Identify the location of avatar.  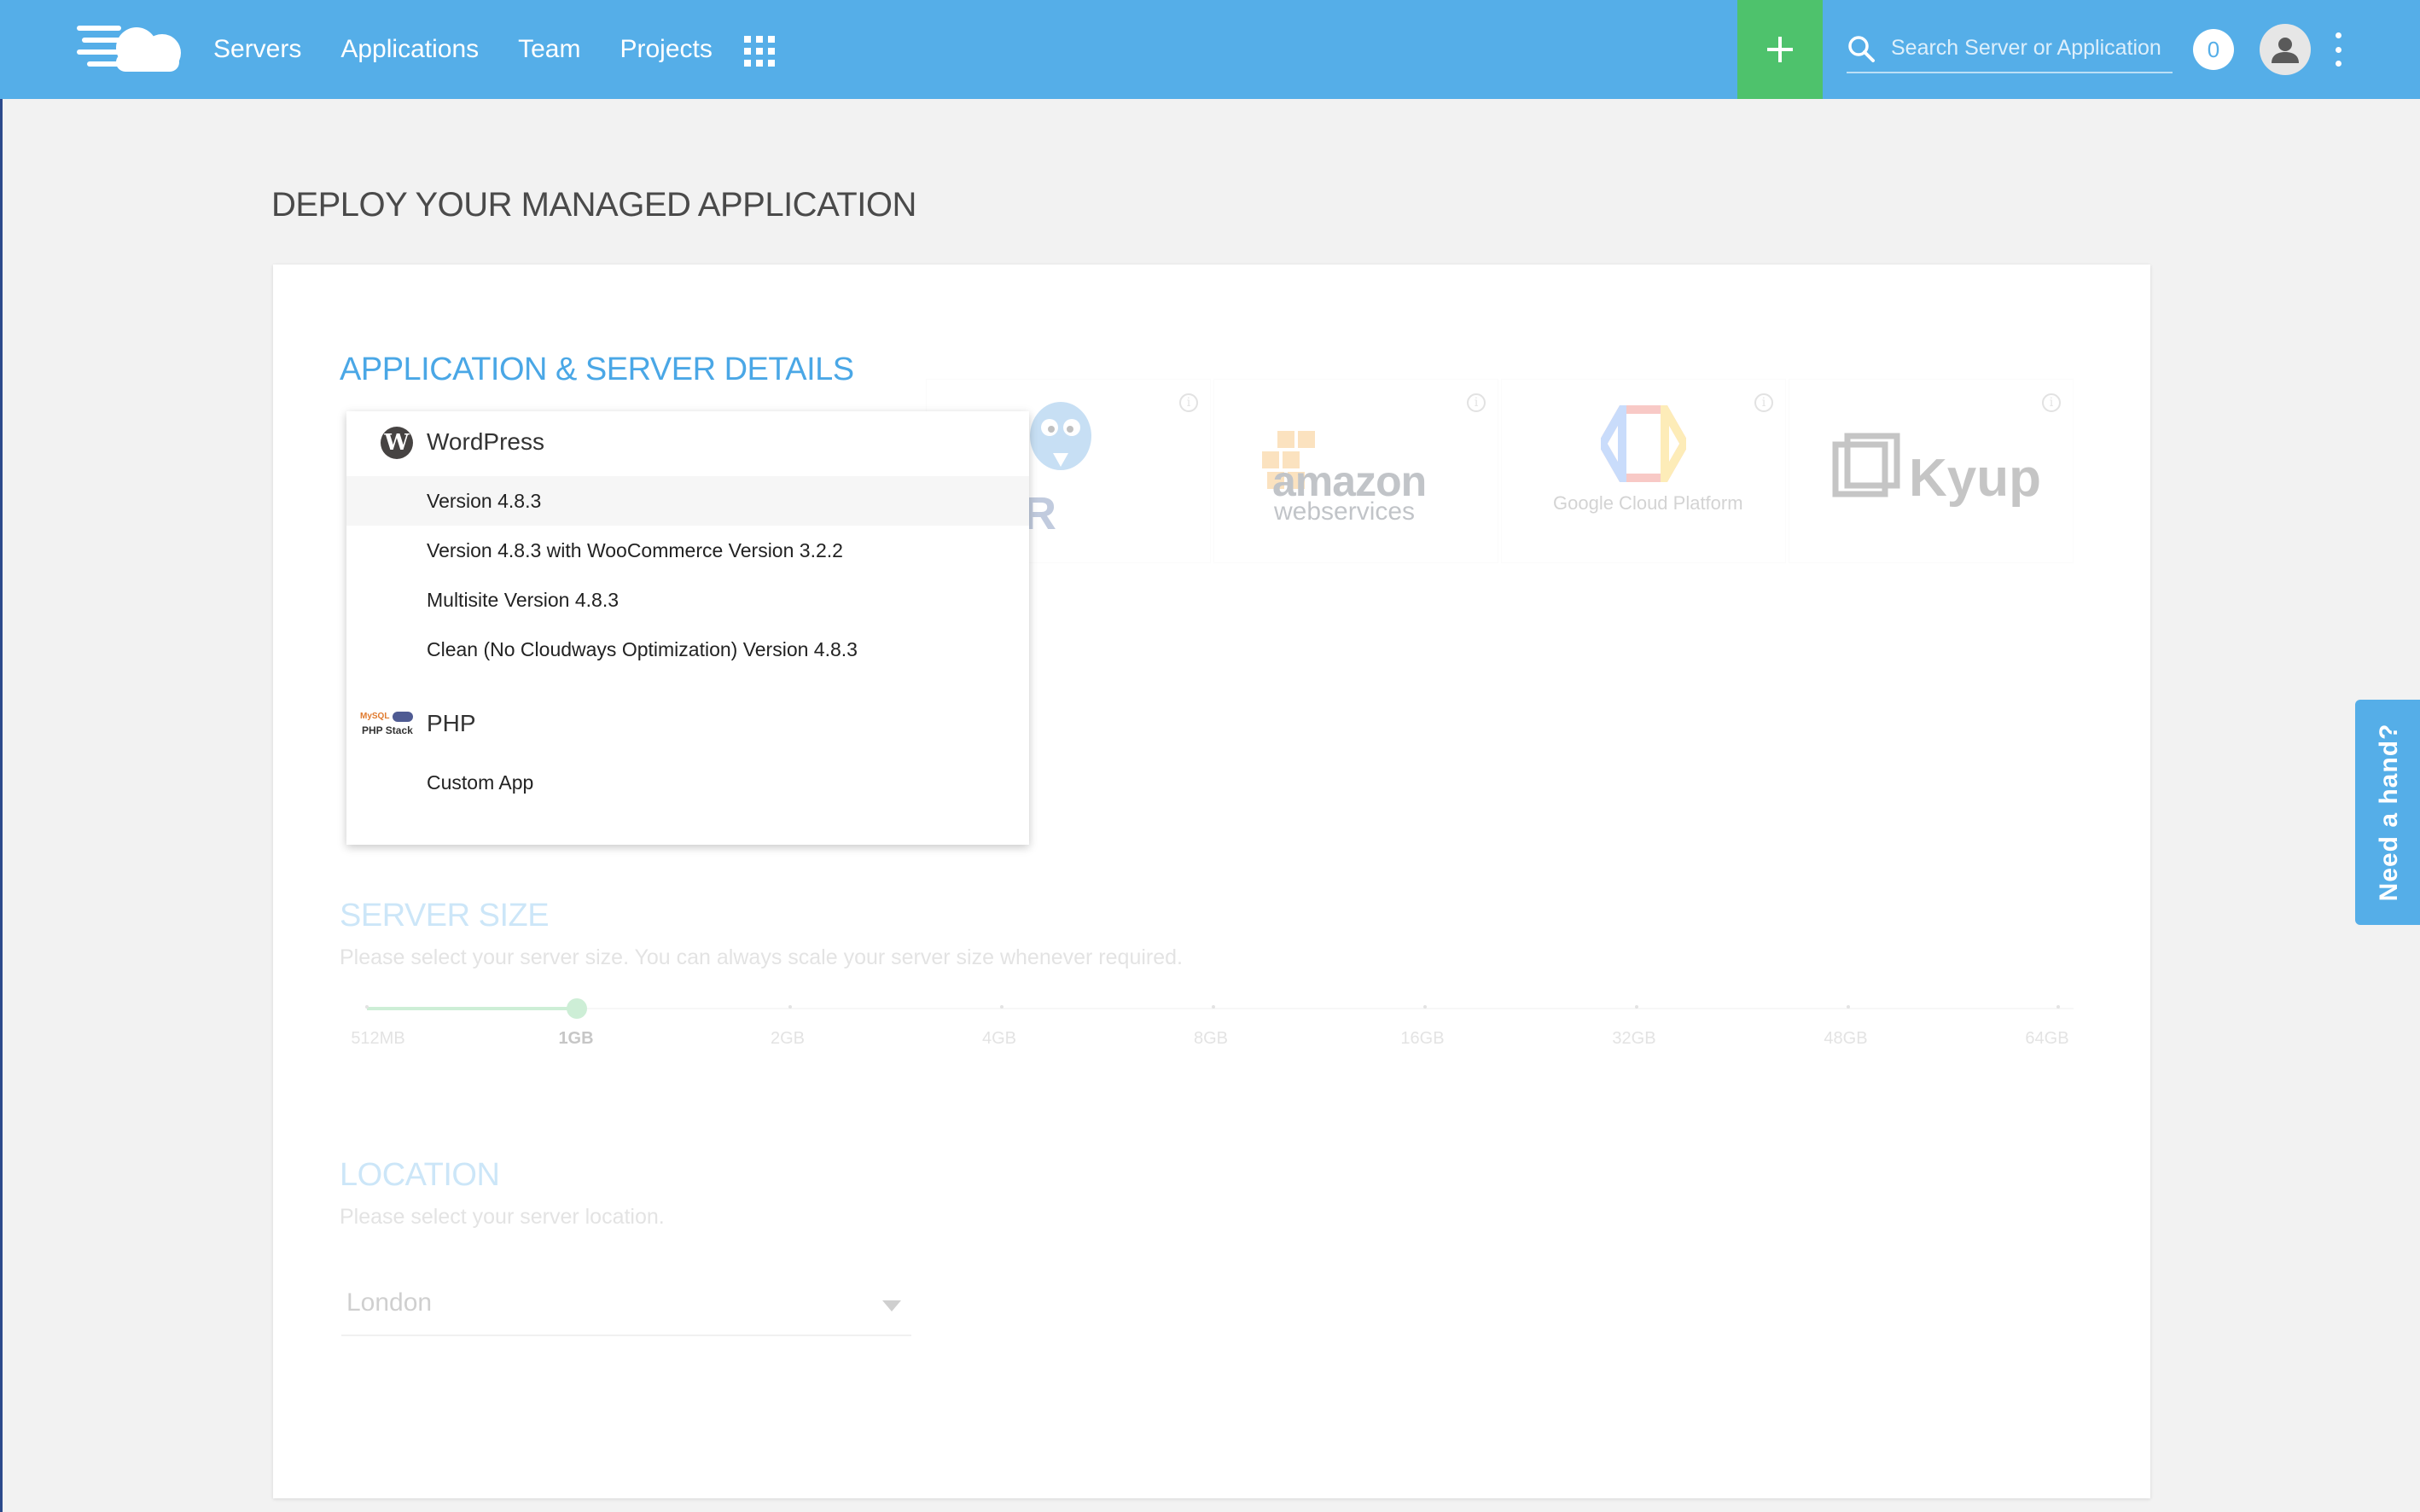
(2285, 49).